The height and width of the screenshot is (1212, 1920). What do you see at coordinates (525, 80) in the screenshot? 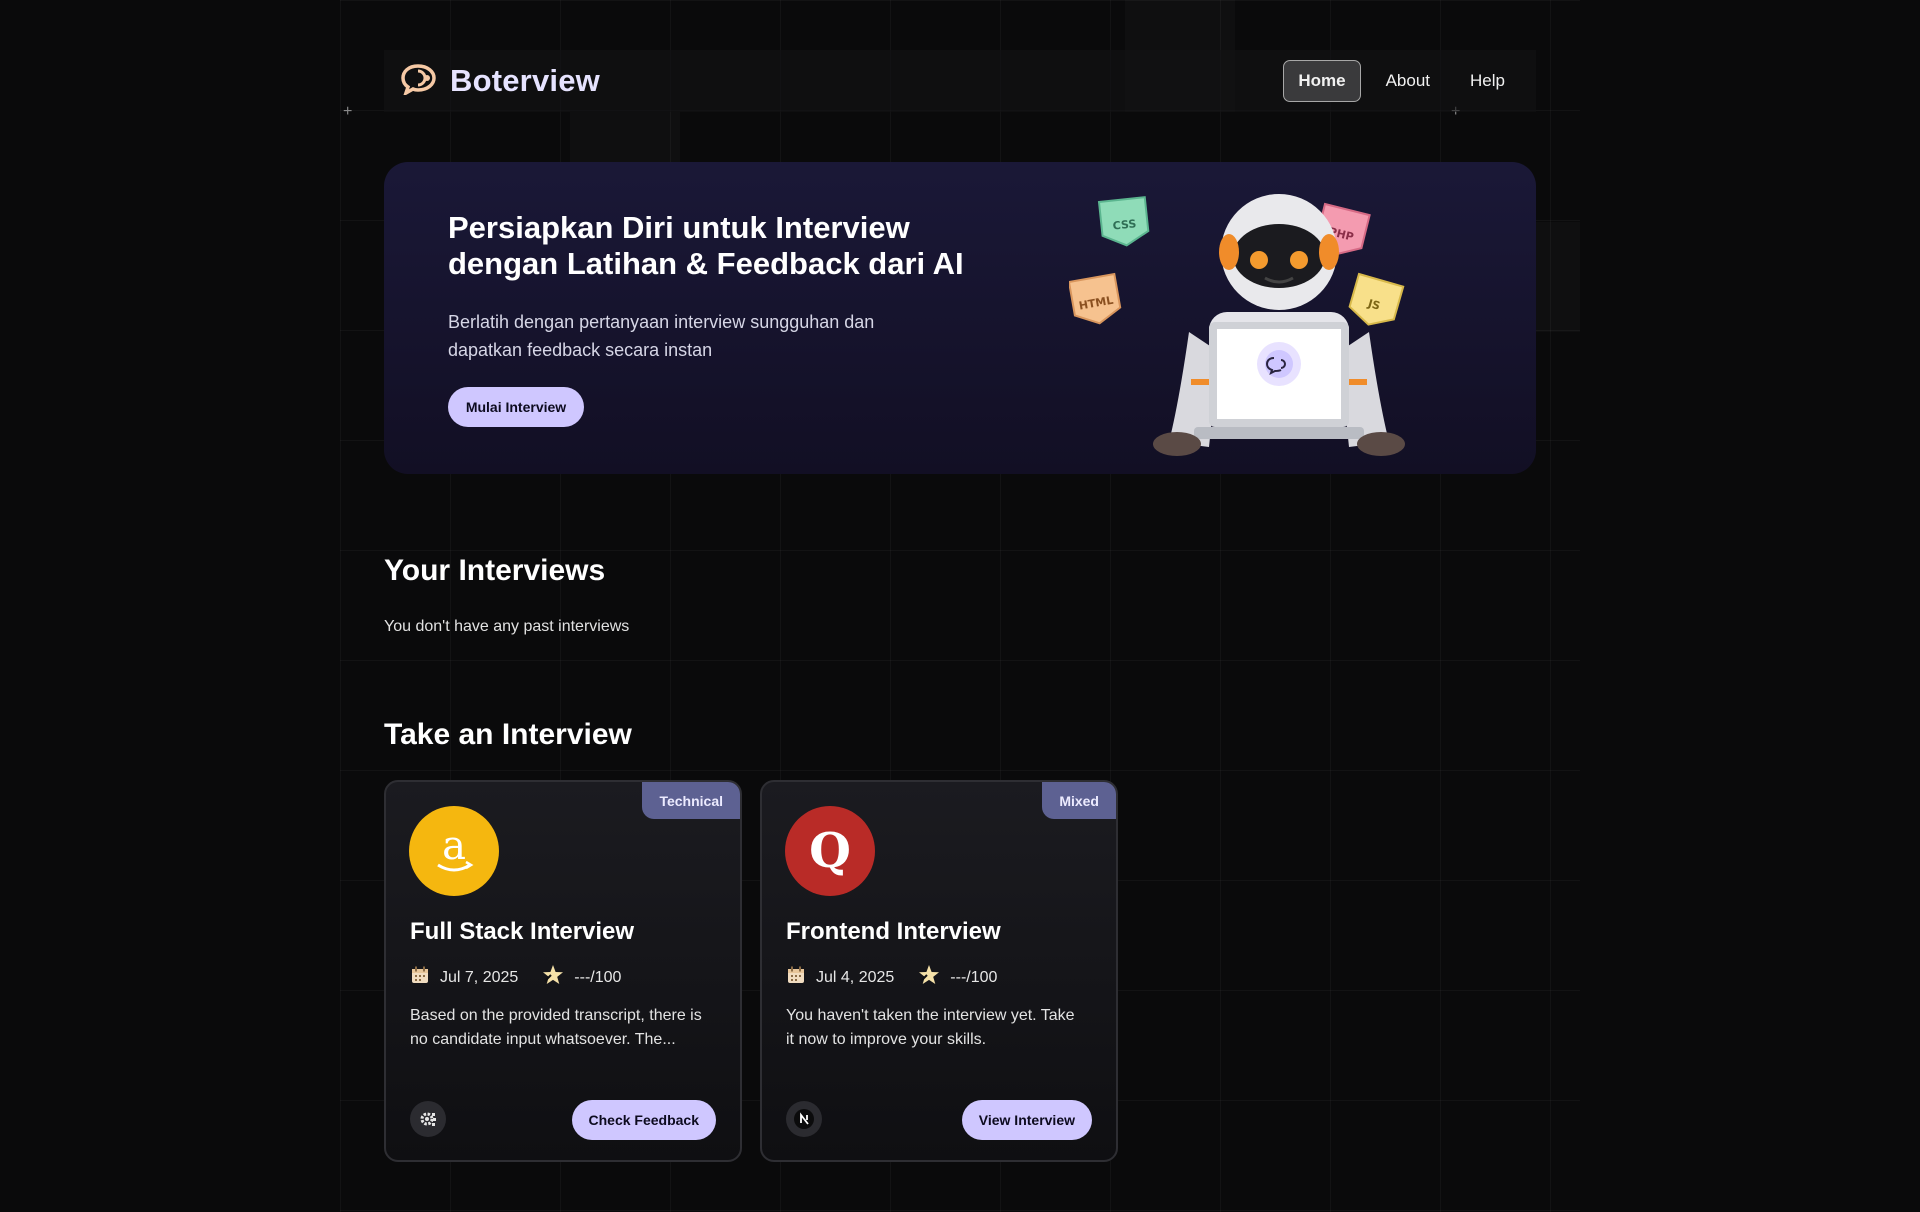
I see `brand-name: Boterview` at bounding box center [525, 80].